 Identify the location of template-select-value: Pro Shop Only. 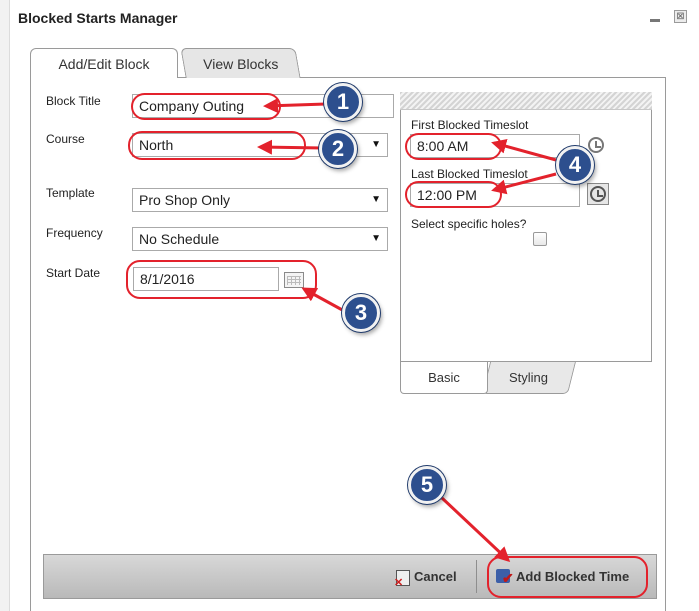
(185, 200).